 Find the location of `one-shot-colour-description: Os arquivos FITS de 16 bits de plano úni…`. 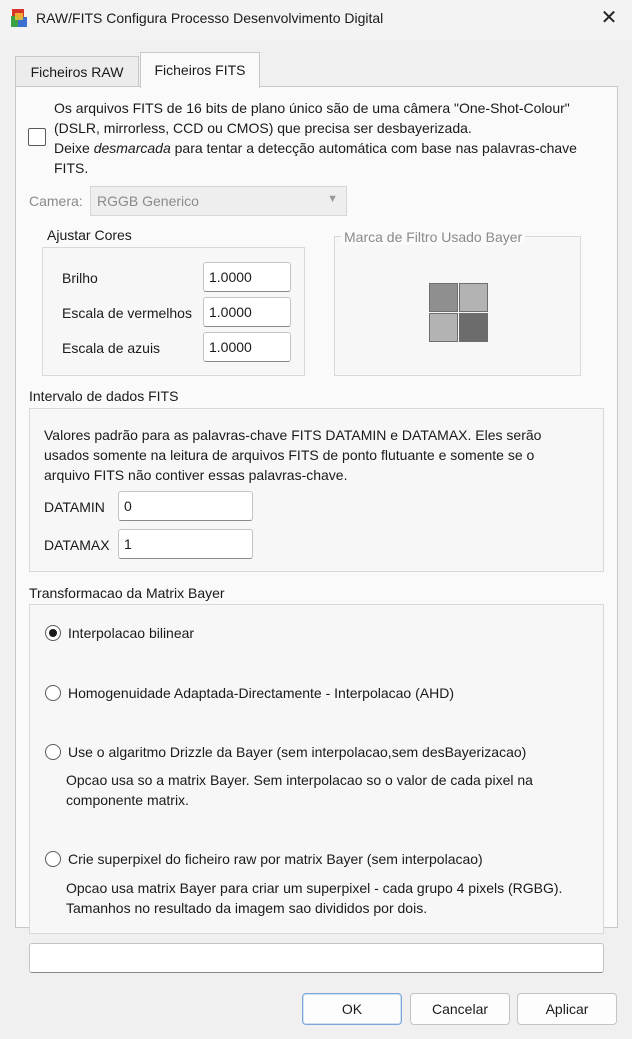

one-shot-colour-description: Os arquivos FITS de 16 bits de plano úni… is located at coordinates (334, 138).